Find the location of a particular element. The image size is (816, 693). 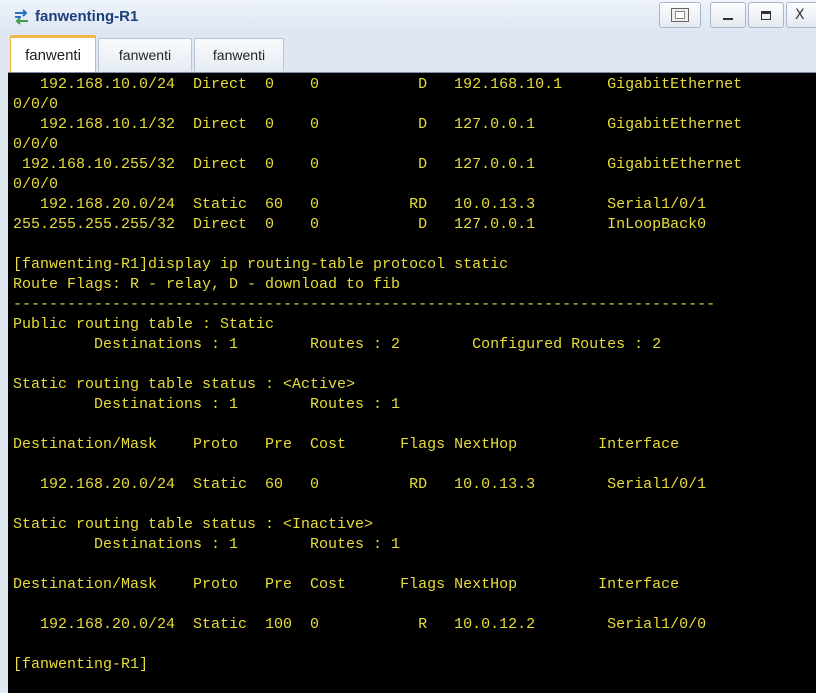

close-icon: X is located at coordinates (800, 15).